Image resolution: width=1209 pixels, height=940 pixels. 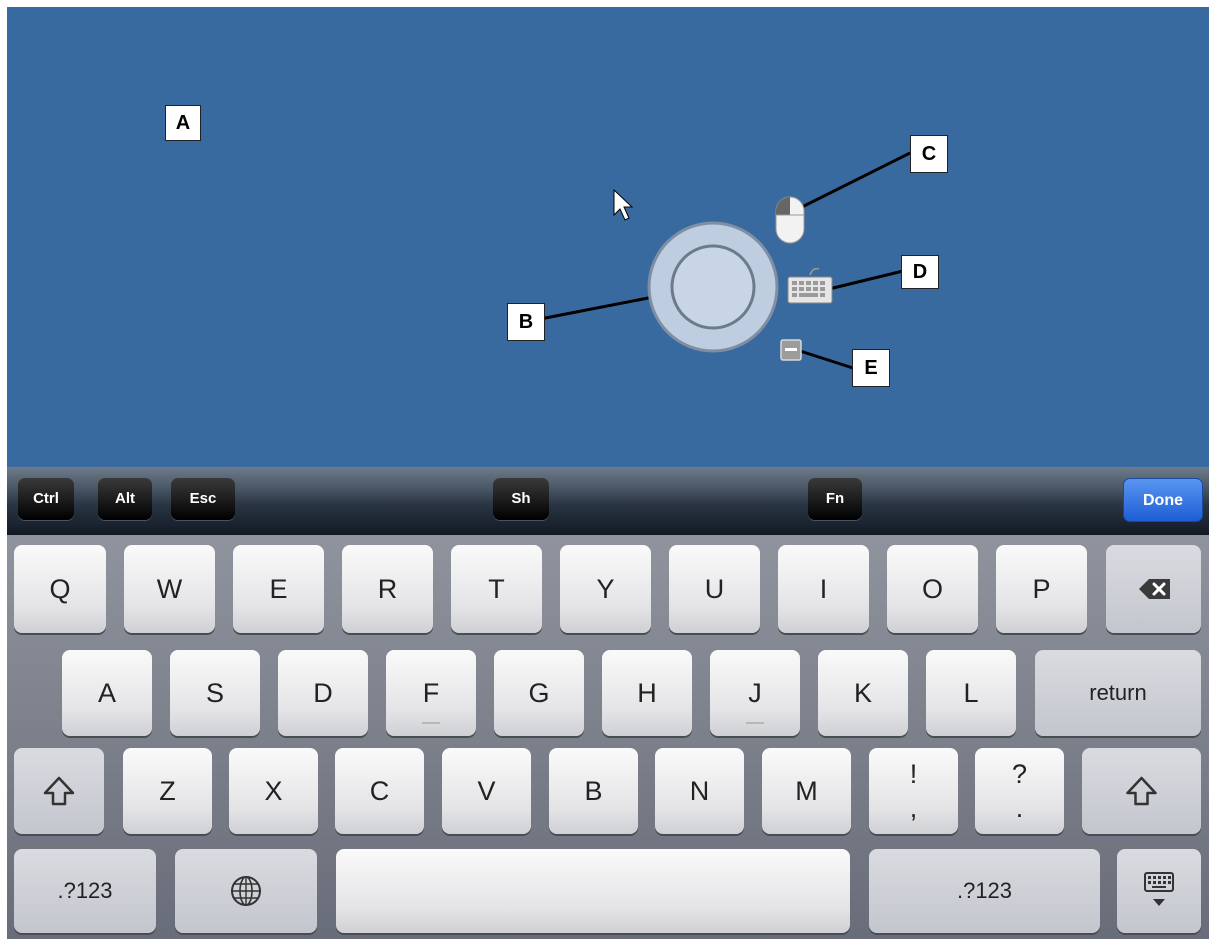 I want to click on key-r: R, so click(x=387, y=589).